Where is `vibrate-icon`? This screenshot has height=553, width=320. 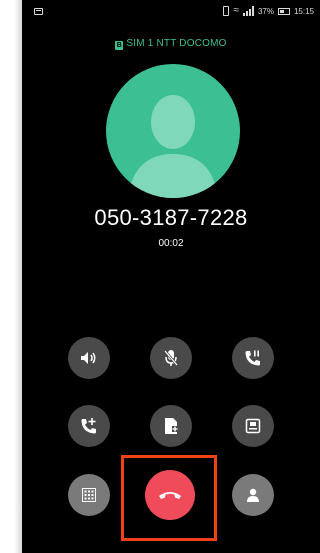 vibrate-icon is located at coordinates (226, 11).